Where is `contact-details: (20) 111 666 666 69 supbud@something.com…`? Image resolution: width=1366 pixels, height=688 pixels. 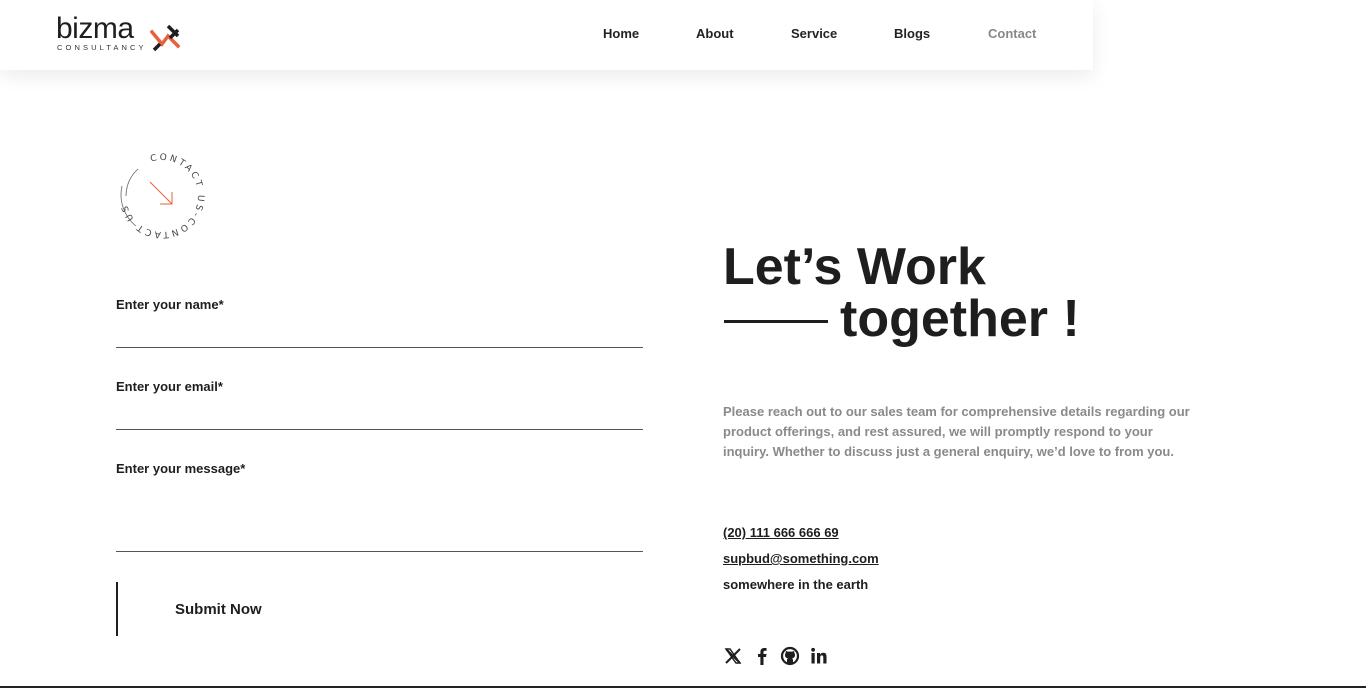
contact-details: (20) 111 666 666 69 supbud@something.com… is located at coordinates (801, 559).